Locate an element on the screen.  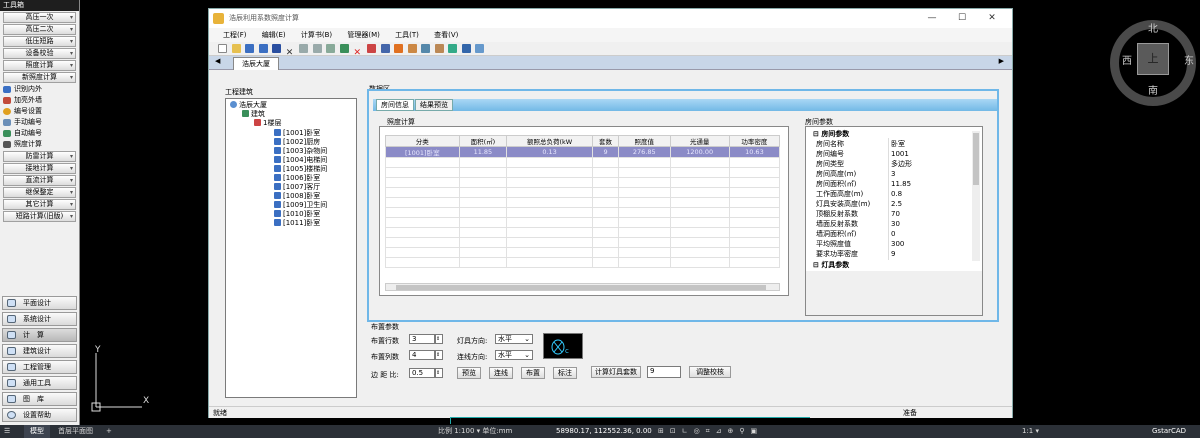
column-header: 分类 is located at coordinates (422, 141).